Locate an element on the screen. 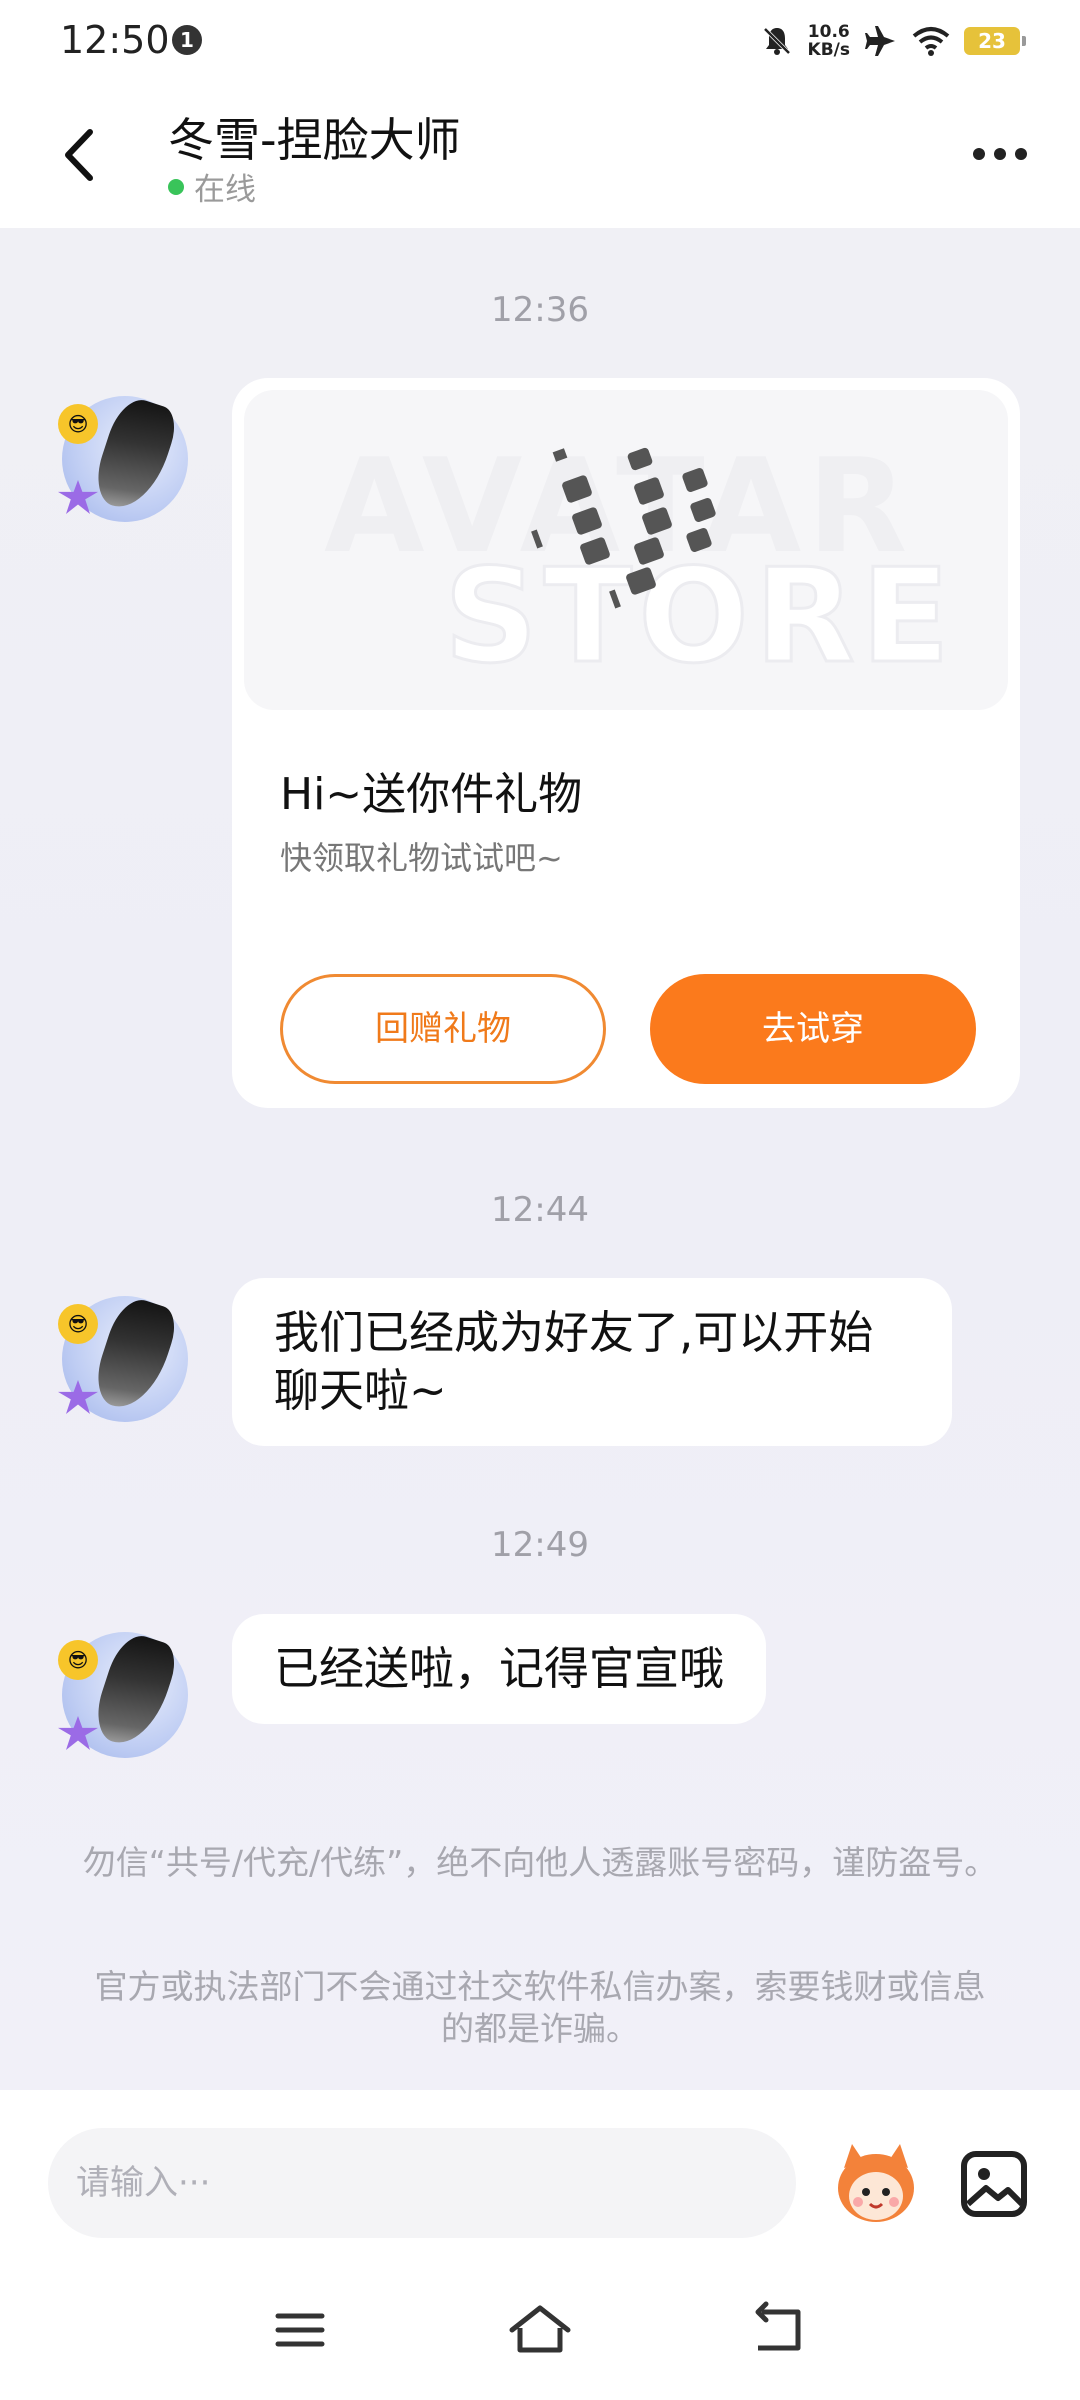 This screenshot has width=1080, height=2400. fraud-notice: 官方或执法部门不会通过社交软件私信办案，索要钱财或信息的都是诈骗。 is located at coordinates (540, 2007).